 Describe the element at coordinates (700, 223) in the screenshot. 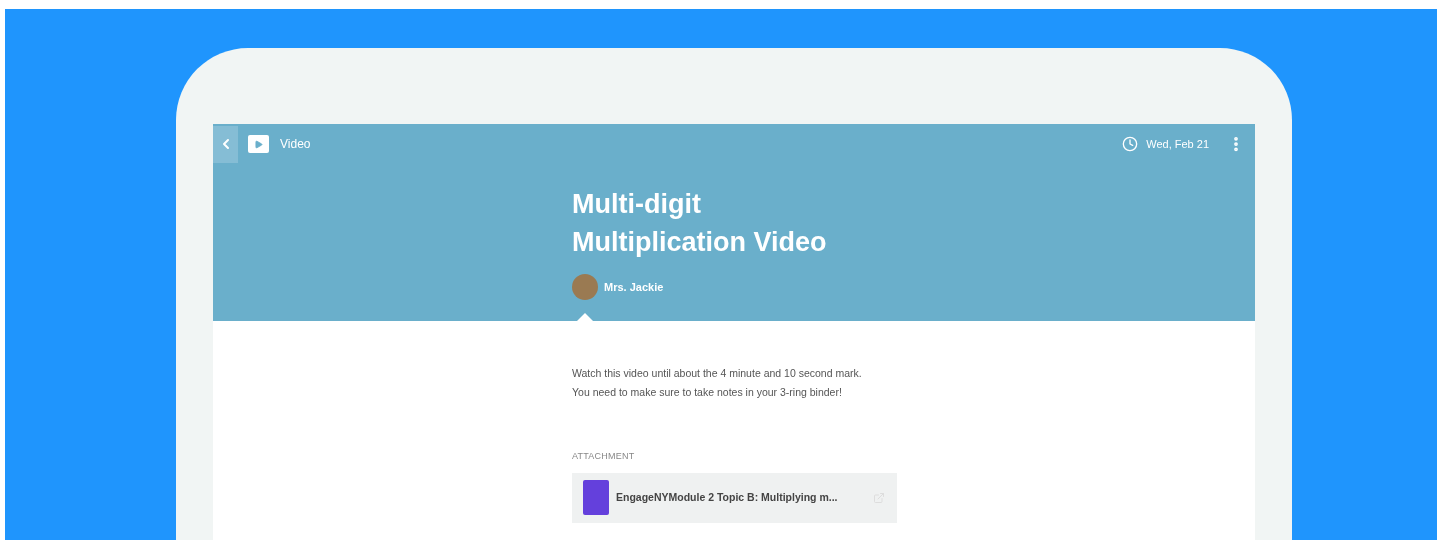

I see `assignment-title: Multi-digit Multiplication Video` at that location.